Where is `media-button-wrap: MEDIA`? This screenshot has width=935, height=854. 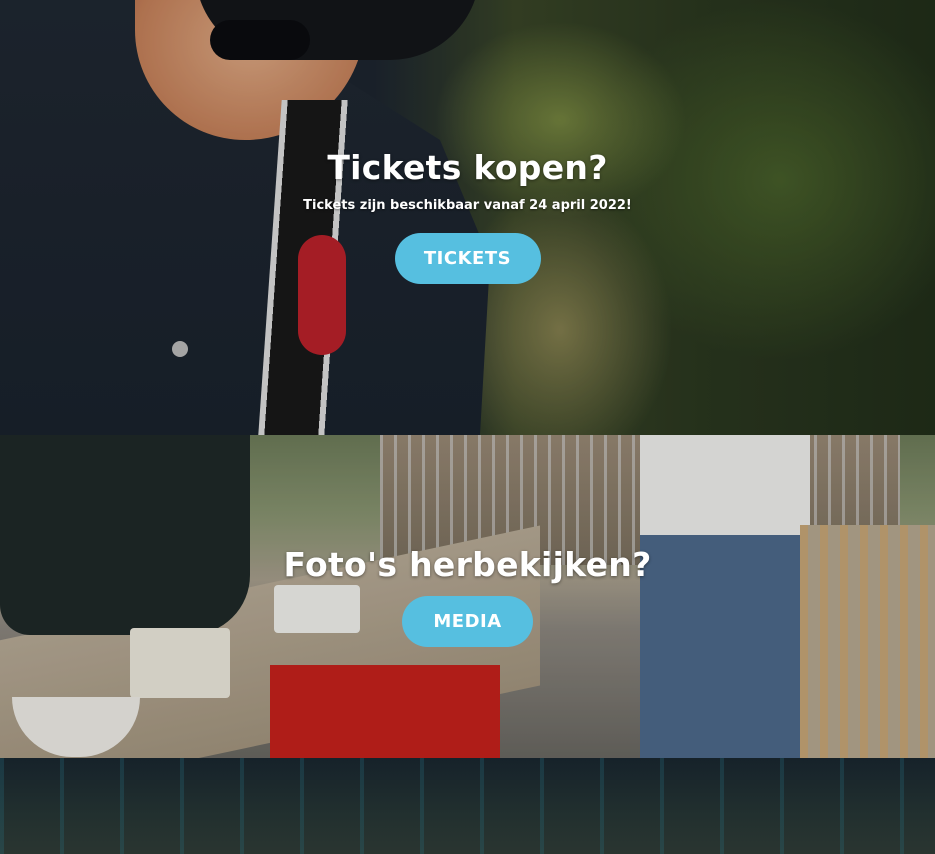 media-button-wrap: MEDIA is located at coordinates (467, 621).